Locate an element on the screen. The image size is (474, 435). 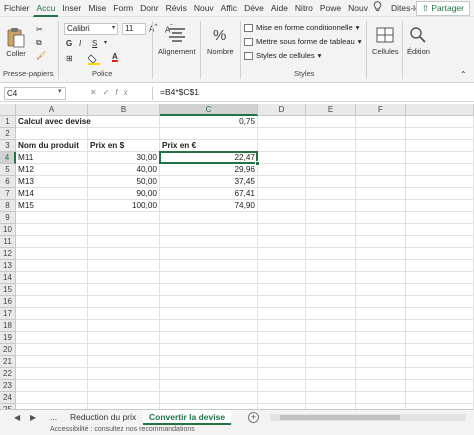
row-header-16: 16 is located at coordinates (8, 302).